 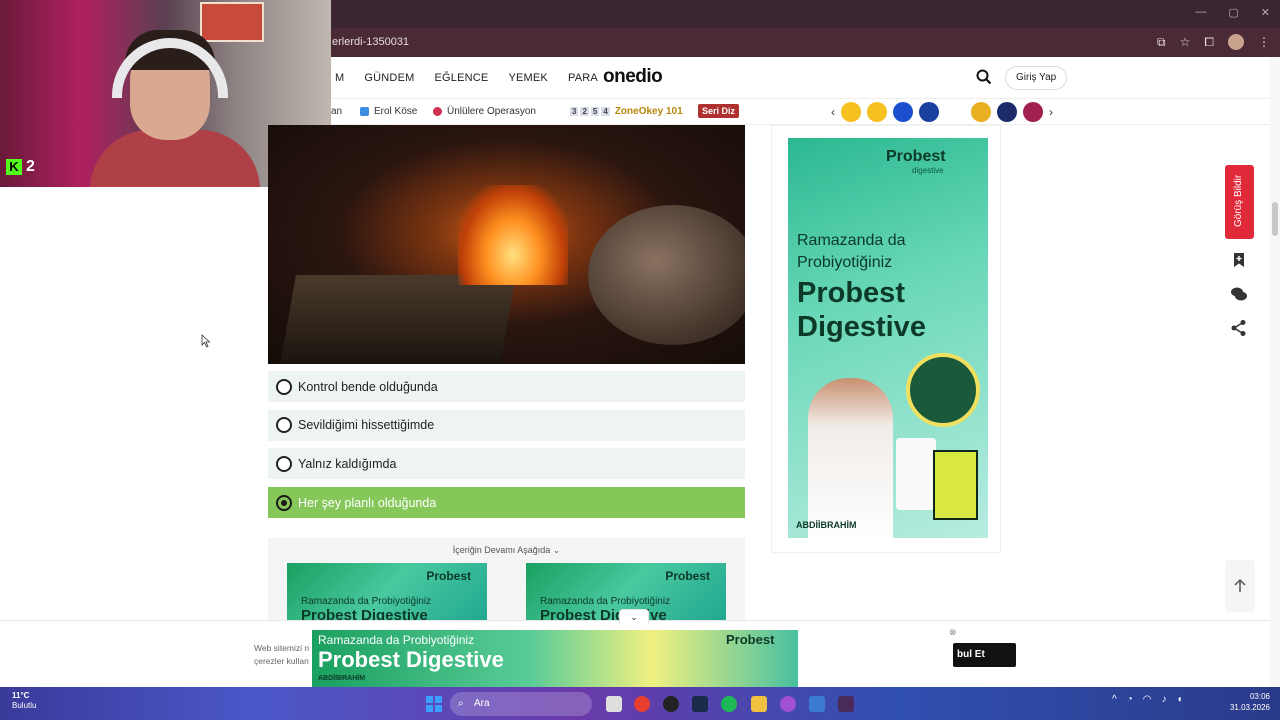 I want to click on main-nav: M GÜNDEM EĞLENCE YEMEK PARA, so click(x=466, y=78).